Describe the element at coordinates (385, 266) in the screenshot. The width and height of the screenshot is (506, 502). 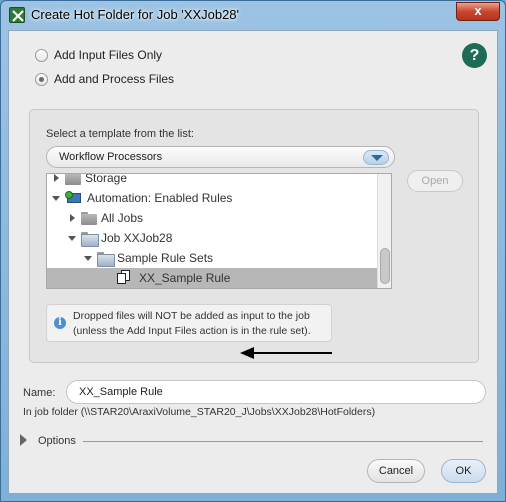
I see `scrollbar-thumb` at that location.